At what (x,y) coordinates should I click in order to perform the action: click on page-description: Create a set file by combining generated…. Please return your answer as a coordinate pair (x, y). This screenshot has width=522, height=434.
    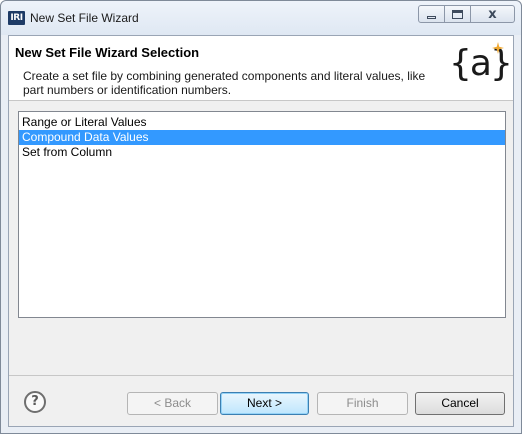
    Looking at the image, I should click on (224, 83).